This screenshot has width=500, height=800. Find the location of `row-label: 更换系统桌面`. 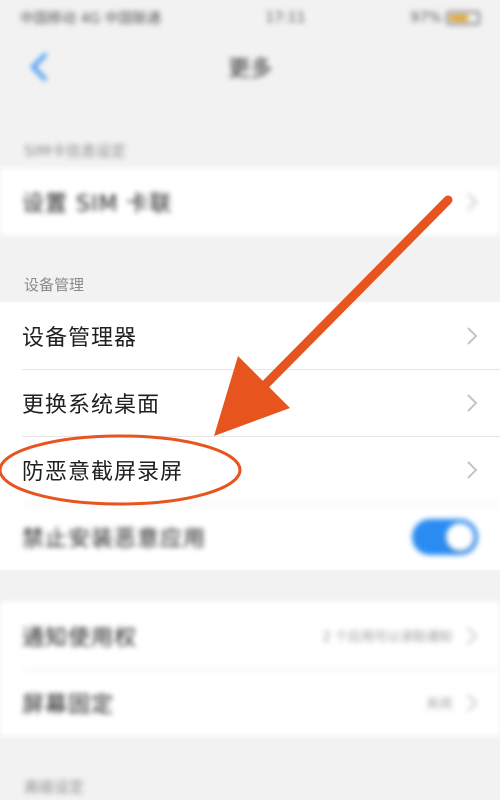

row-label: 更换系统桌面 is located at coordinates (91, 405).